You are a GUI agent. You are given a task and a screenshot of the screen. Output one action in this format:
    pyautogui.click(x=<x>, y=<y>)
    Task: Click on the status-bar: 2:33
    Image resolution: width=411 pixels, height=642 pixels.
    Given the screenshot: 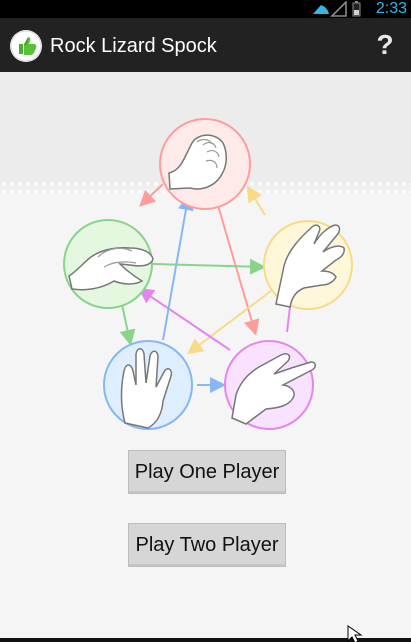 What is the action you would take?
    pyautogui.click(x=205, y=9)
    